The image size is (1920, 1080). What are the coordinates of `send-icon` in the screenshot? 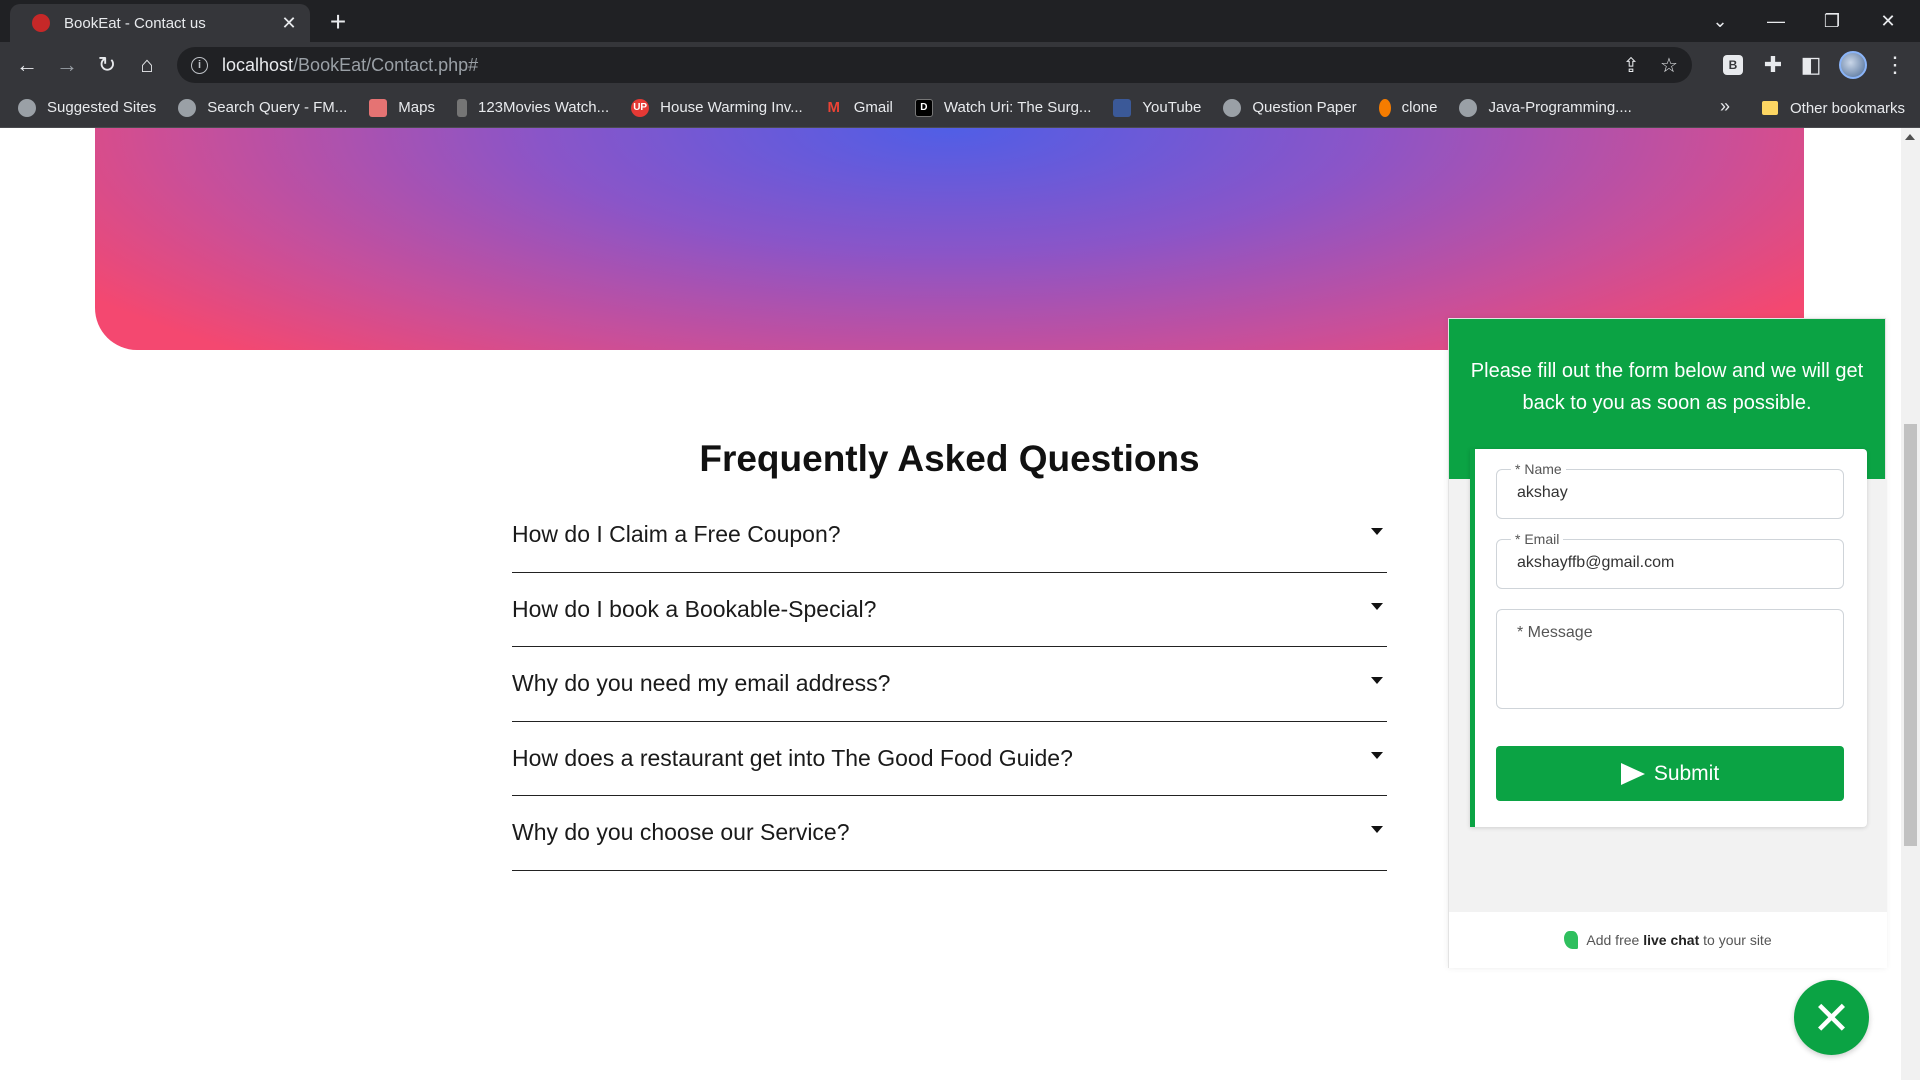 It's located at (1632, 773).